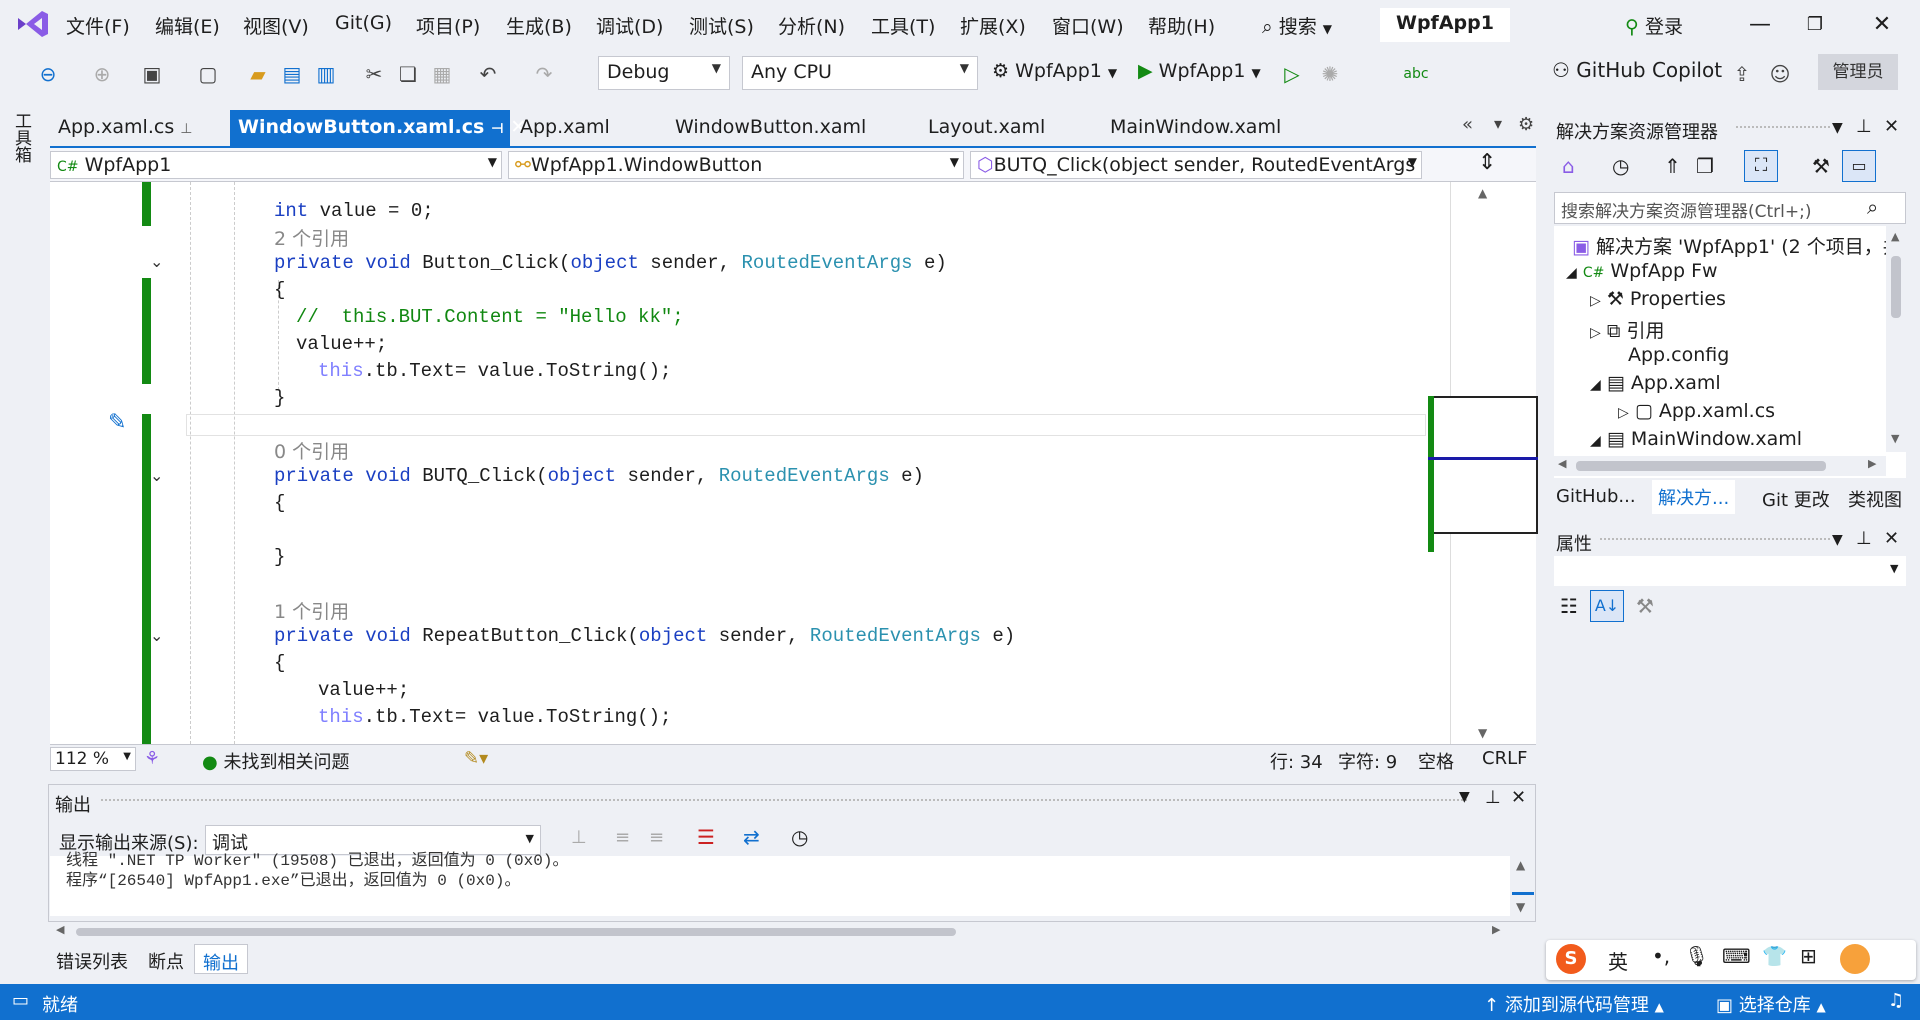 Image resolution: width=1920 pixels, height=1020 pixels. Describe the element at coordinates (1504, 758) in the screenshot. I see `line-ending-indicator: CRLF` at that location.